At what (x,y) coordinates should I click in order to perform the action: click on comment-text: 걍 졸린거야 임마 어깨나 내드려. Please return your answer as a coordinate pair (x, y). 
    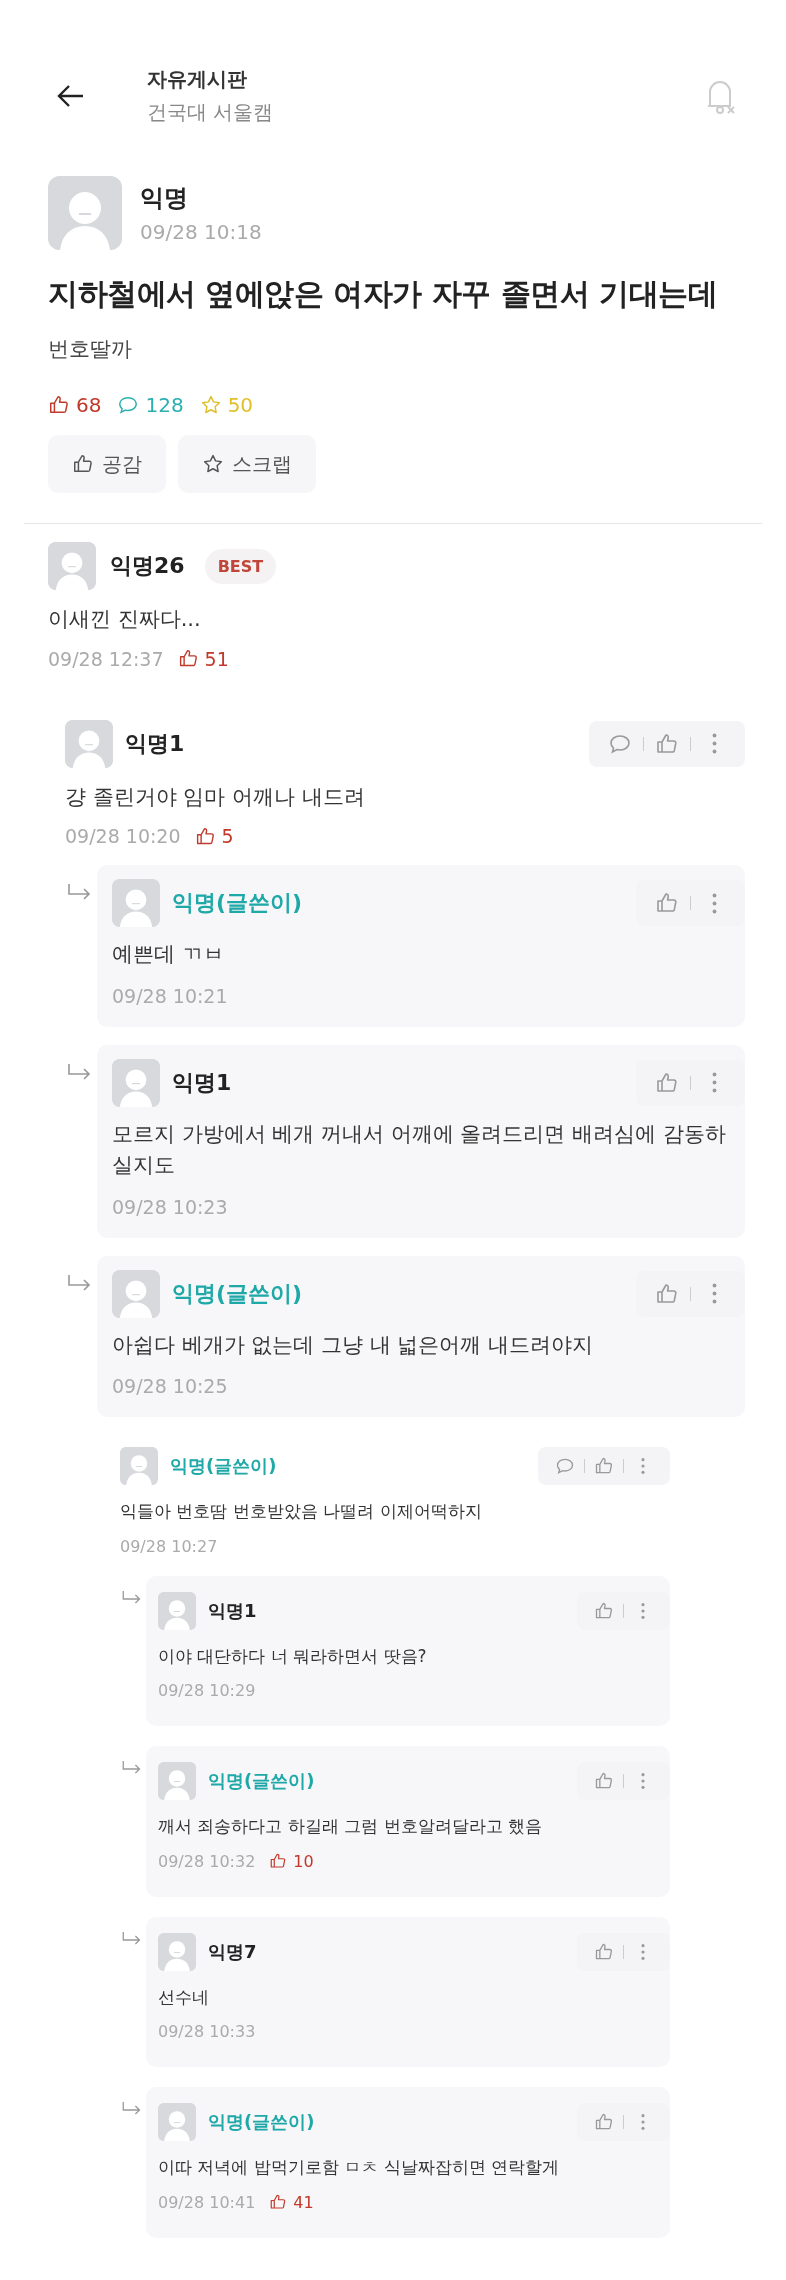
    Looking at the image, I should click on (215, 797).